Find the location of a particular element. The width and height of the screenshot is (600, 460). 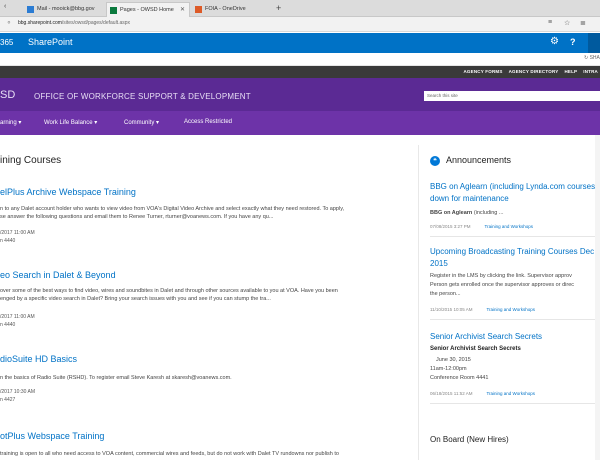

on-board-heading: On Board (New Hires) is located at coordinates (469, 439).